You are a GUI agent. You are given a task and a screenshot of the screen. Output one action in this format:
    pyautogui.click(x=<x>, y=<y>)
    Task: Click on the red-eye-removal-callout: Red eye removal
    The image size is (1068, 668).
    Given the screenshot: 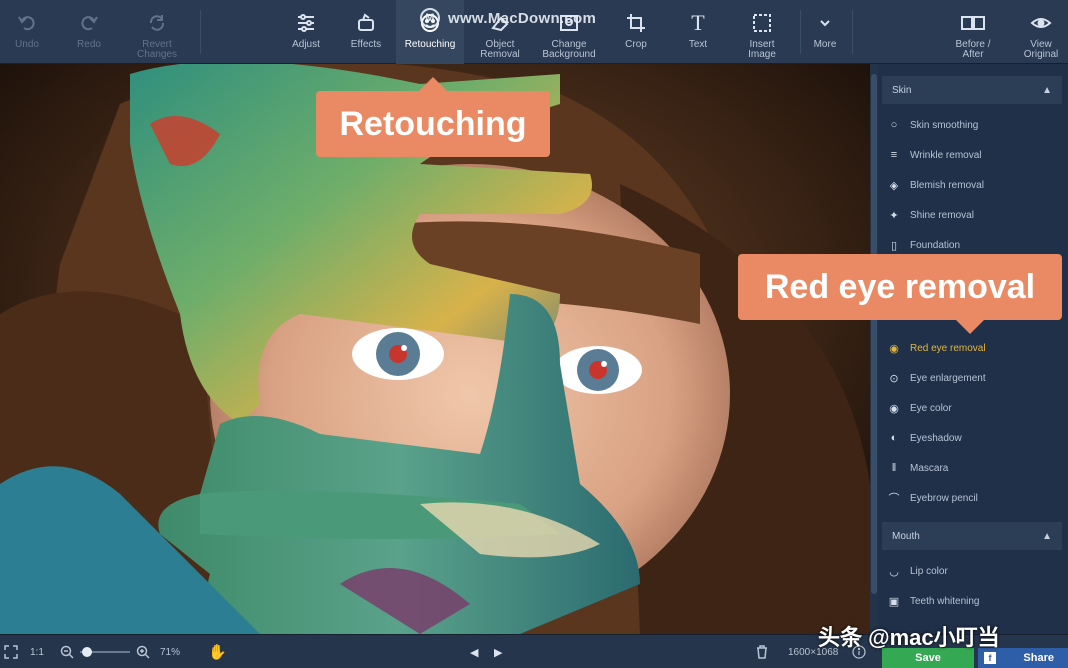 What is the action you would take?
    pyautogui.click(x=900, y=287)
    